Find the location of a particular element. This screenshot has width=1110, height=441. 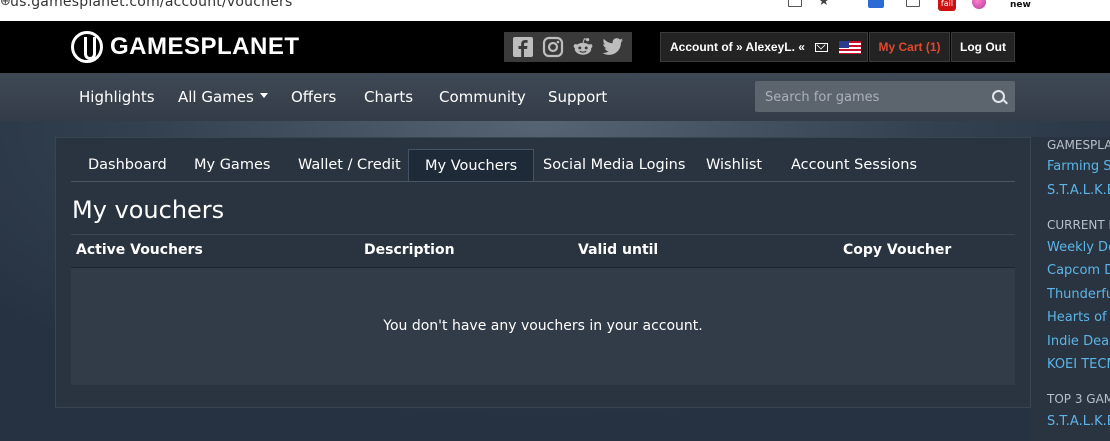

sidebar-heading-top3: TOP 3 GAM is located at coordinates (1078, 399).